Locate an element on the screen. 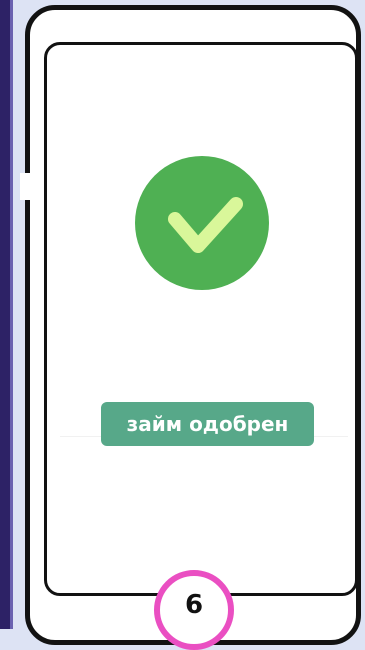  check-icon is located at coordinates (205, 225).